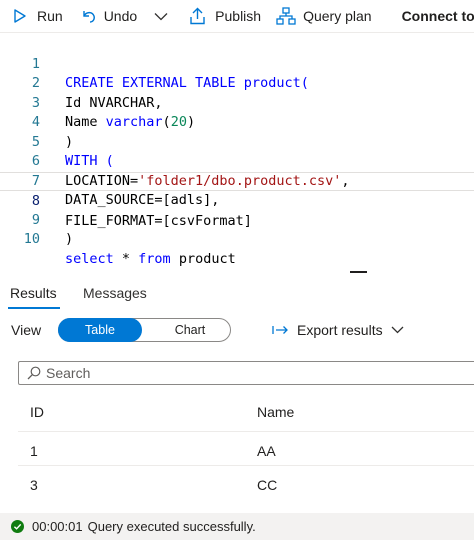 This screenshot has width=474, height=540. What do you see at coordinates (33, 293) in the screenshot?
I see `tab-results: Results` at bounding box center [33, 293].